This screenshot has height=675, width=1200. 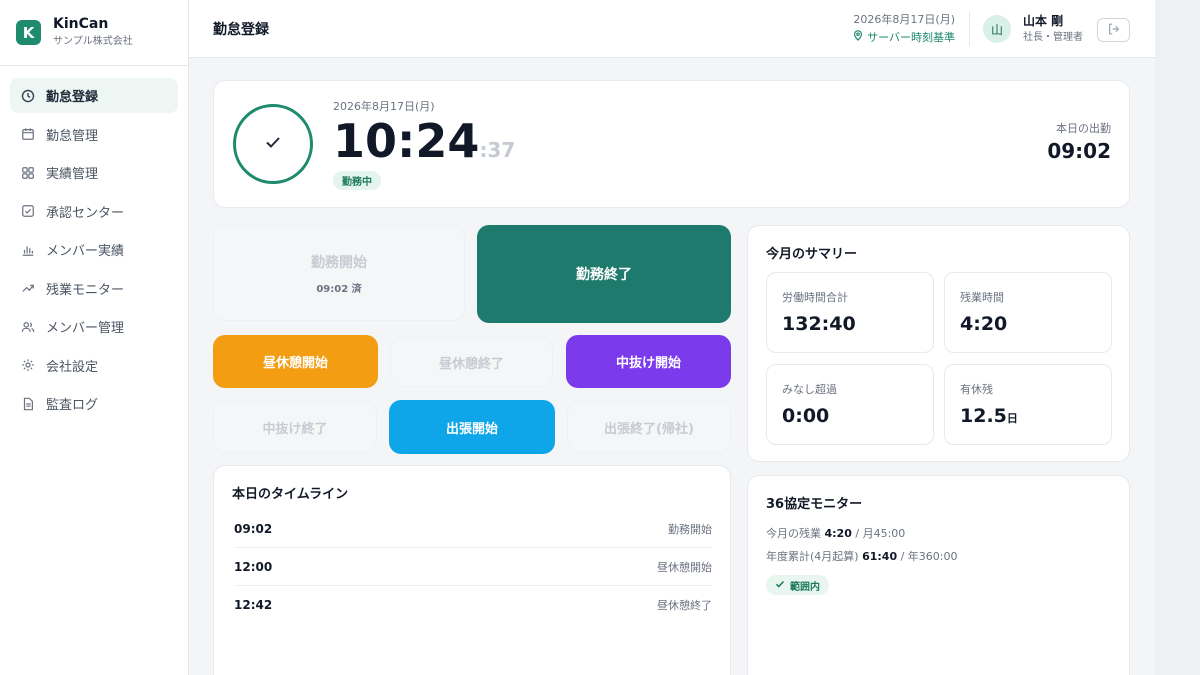 What do you see at coordinates (814, 504) in the screenshot?
I see `monitor-title: 36協定モニター` at bounding box center [814, 504].